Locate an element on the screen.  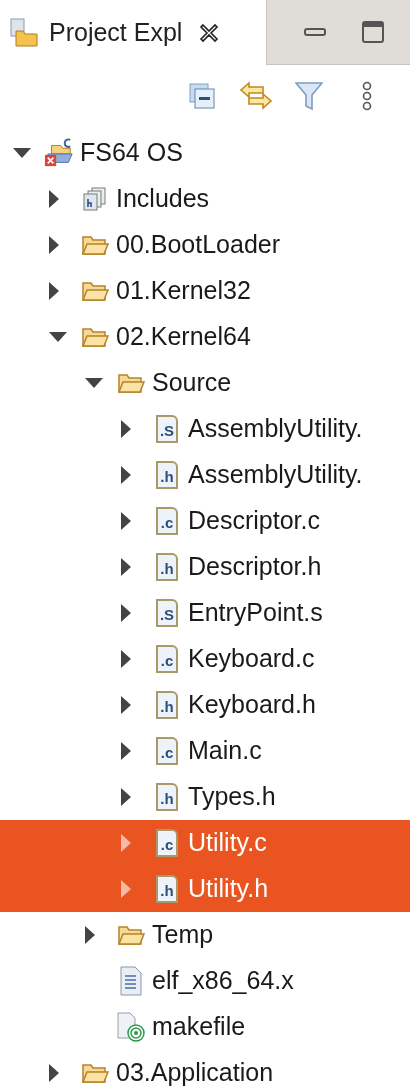
makefile-icon is located at coordinates (131, 1027).